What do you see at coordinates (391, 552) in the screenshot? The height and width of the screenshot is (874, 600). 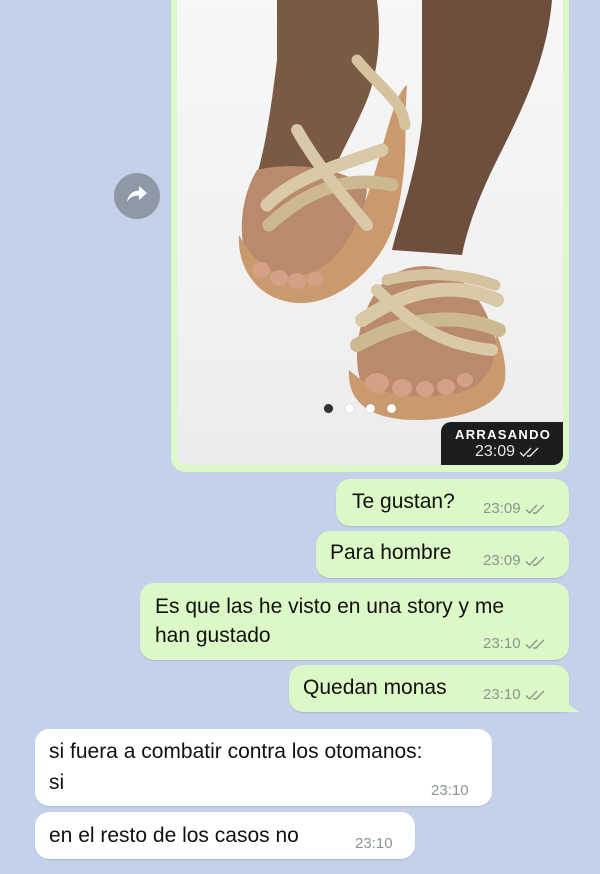 I see `message-text: Para hombre` at bounding box center [391, 552].